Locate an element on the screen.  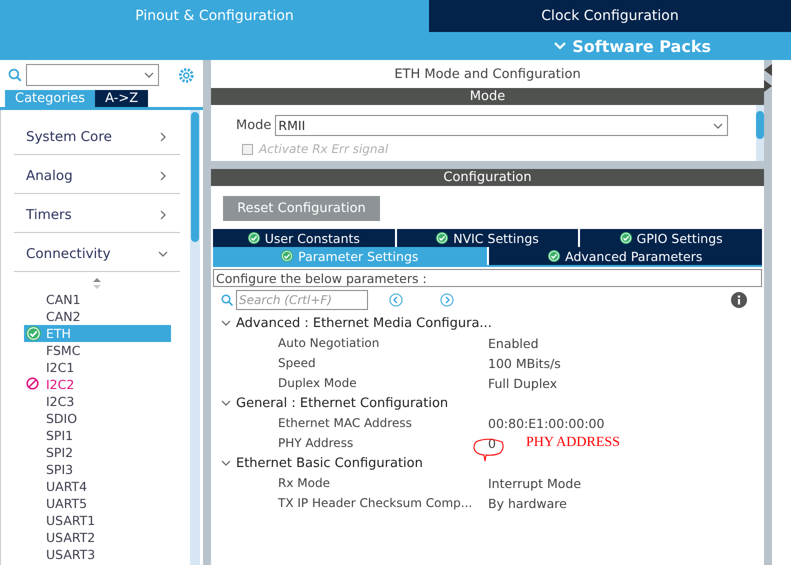
peripheral-item: CAN1 is located at coordinates (97, 299).